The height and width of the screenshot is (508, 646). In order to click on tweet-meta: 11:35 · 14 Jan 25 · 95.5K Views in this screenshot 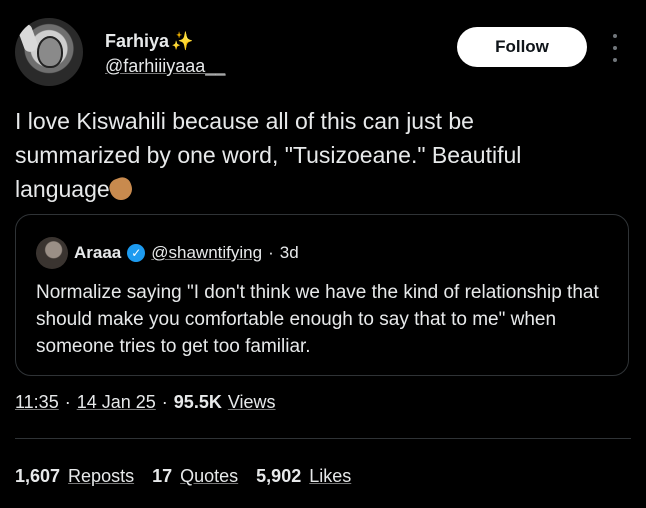, I will do `click(145, 402)`.